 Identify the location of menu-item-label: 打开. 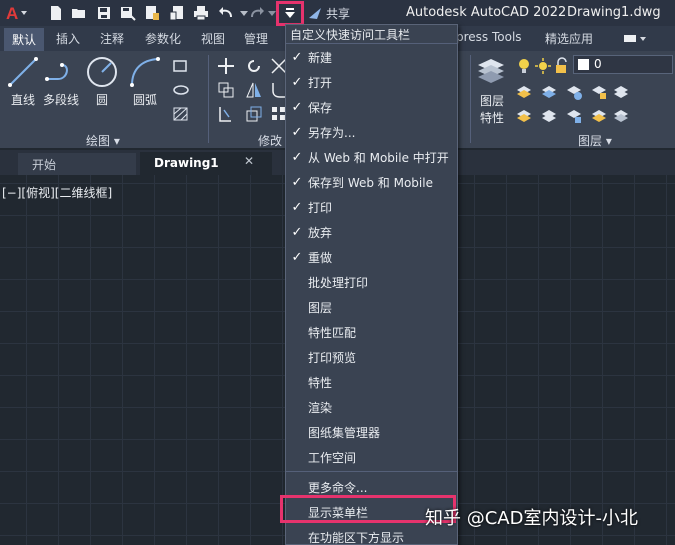
(320, 83).